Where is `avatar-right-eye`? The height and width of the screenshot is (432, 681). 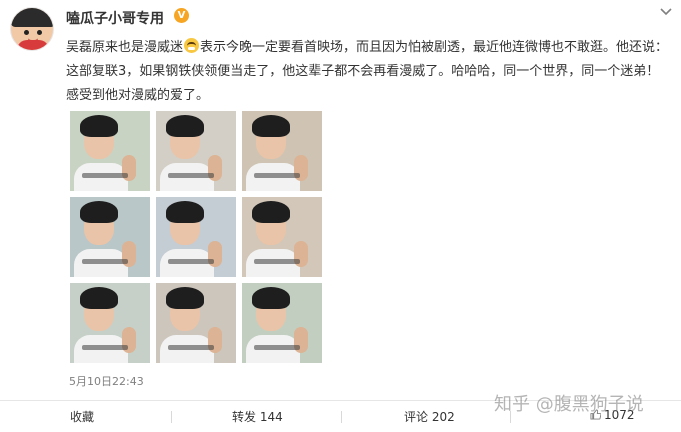
avatar-right-eye is located at coordinates (39, 32).